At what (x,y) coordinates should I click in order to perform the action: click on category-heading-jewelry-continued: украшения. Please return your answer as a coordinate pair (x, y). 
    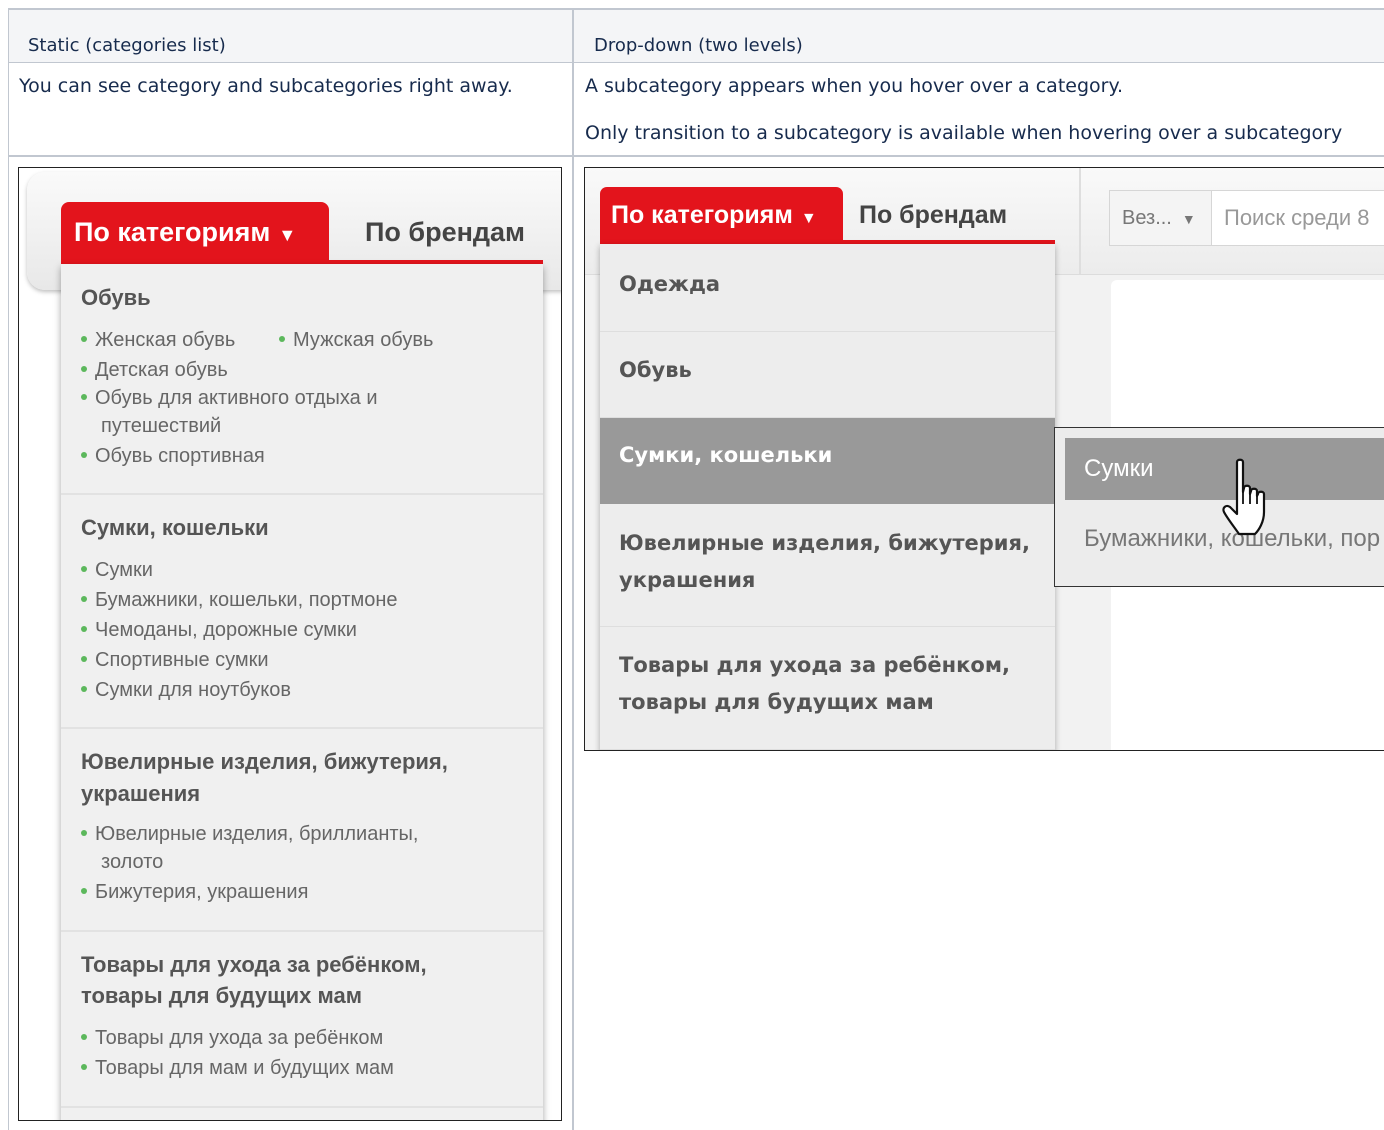
    Looking at the image, I should click on (140, 794).